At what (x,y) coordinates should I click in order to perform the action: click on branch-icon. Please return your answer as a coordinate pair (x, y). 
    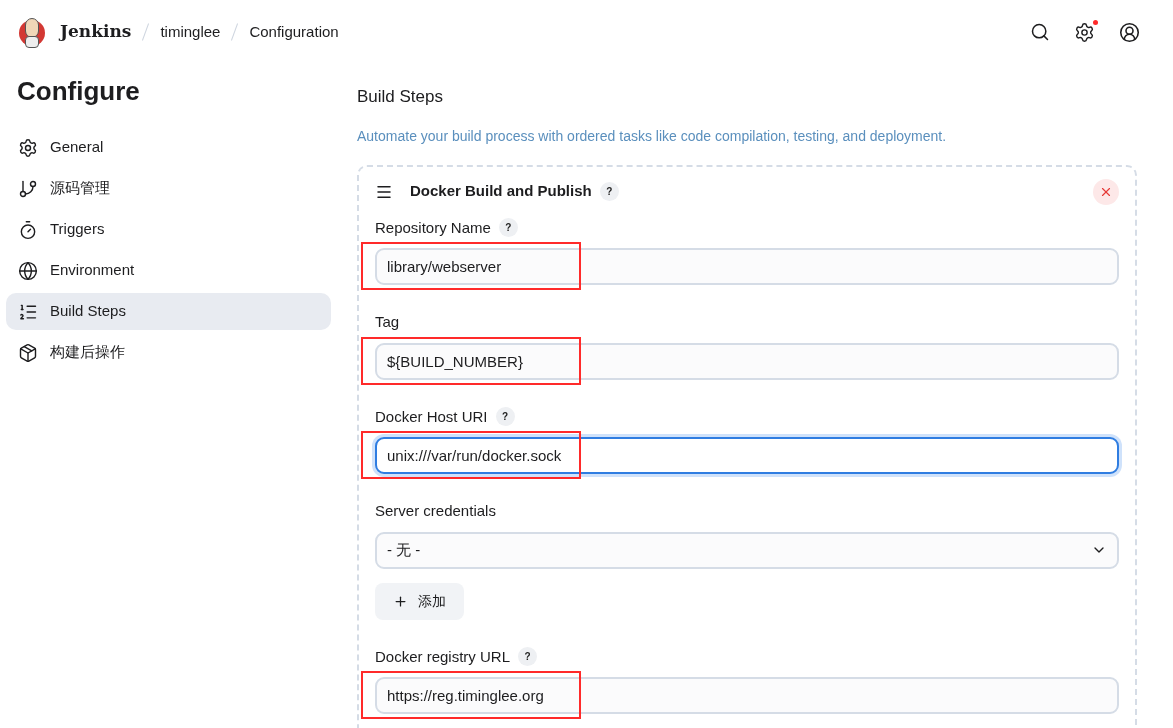
    Looking at the image, I should click on (28, 188).